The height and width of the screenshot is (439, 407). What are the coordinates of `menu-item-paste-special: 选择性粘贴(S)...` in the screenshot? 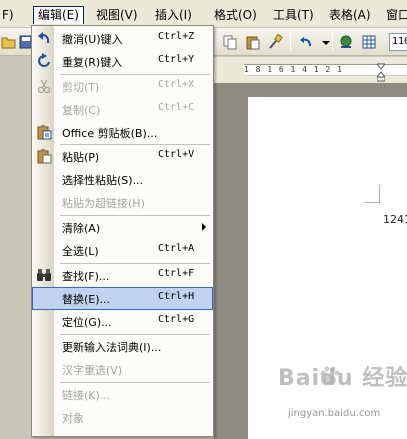 It's located at (122, 179).